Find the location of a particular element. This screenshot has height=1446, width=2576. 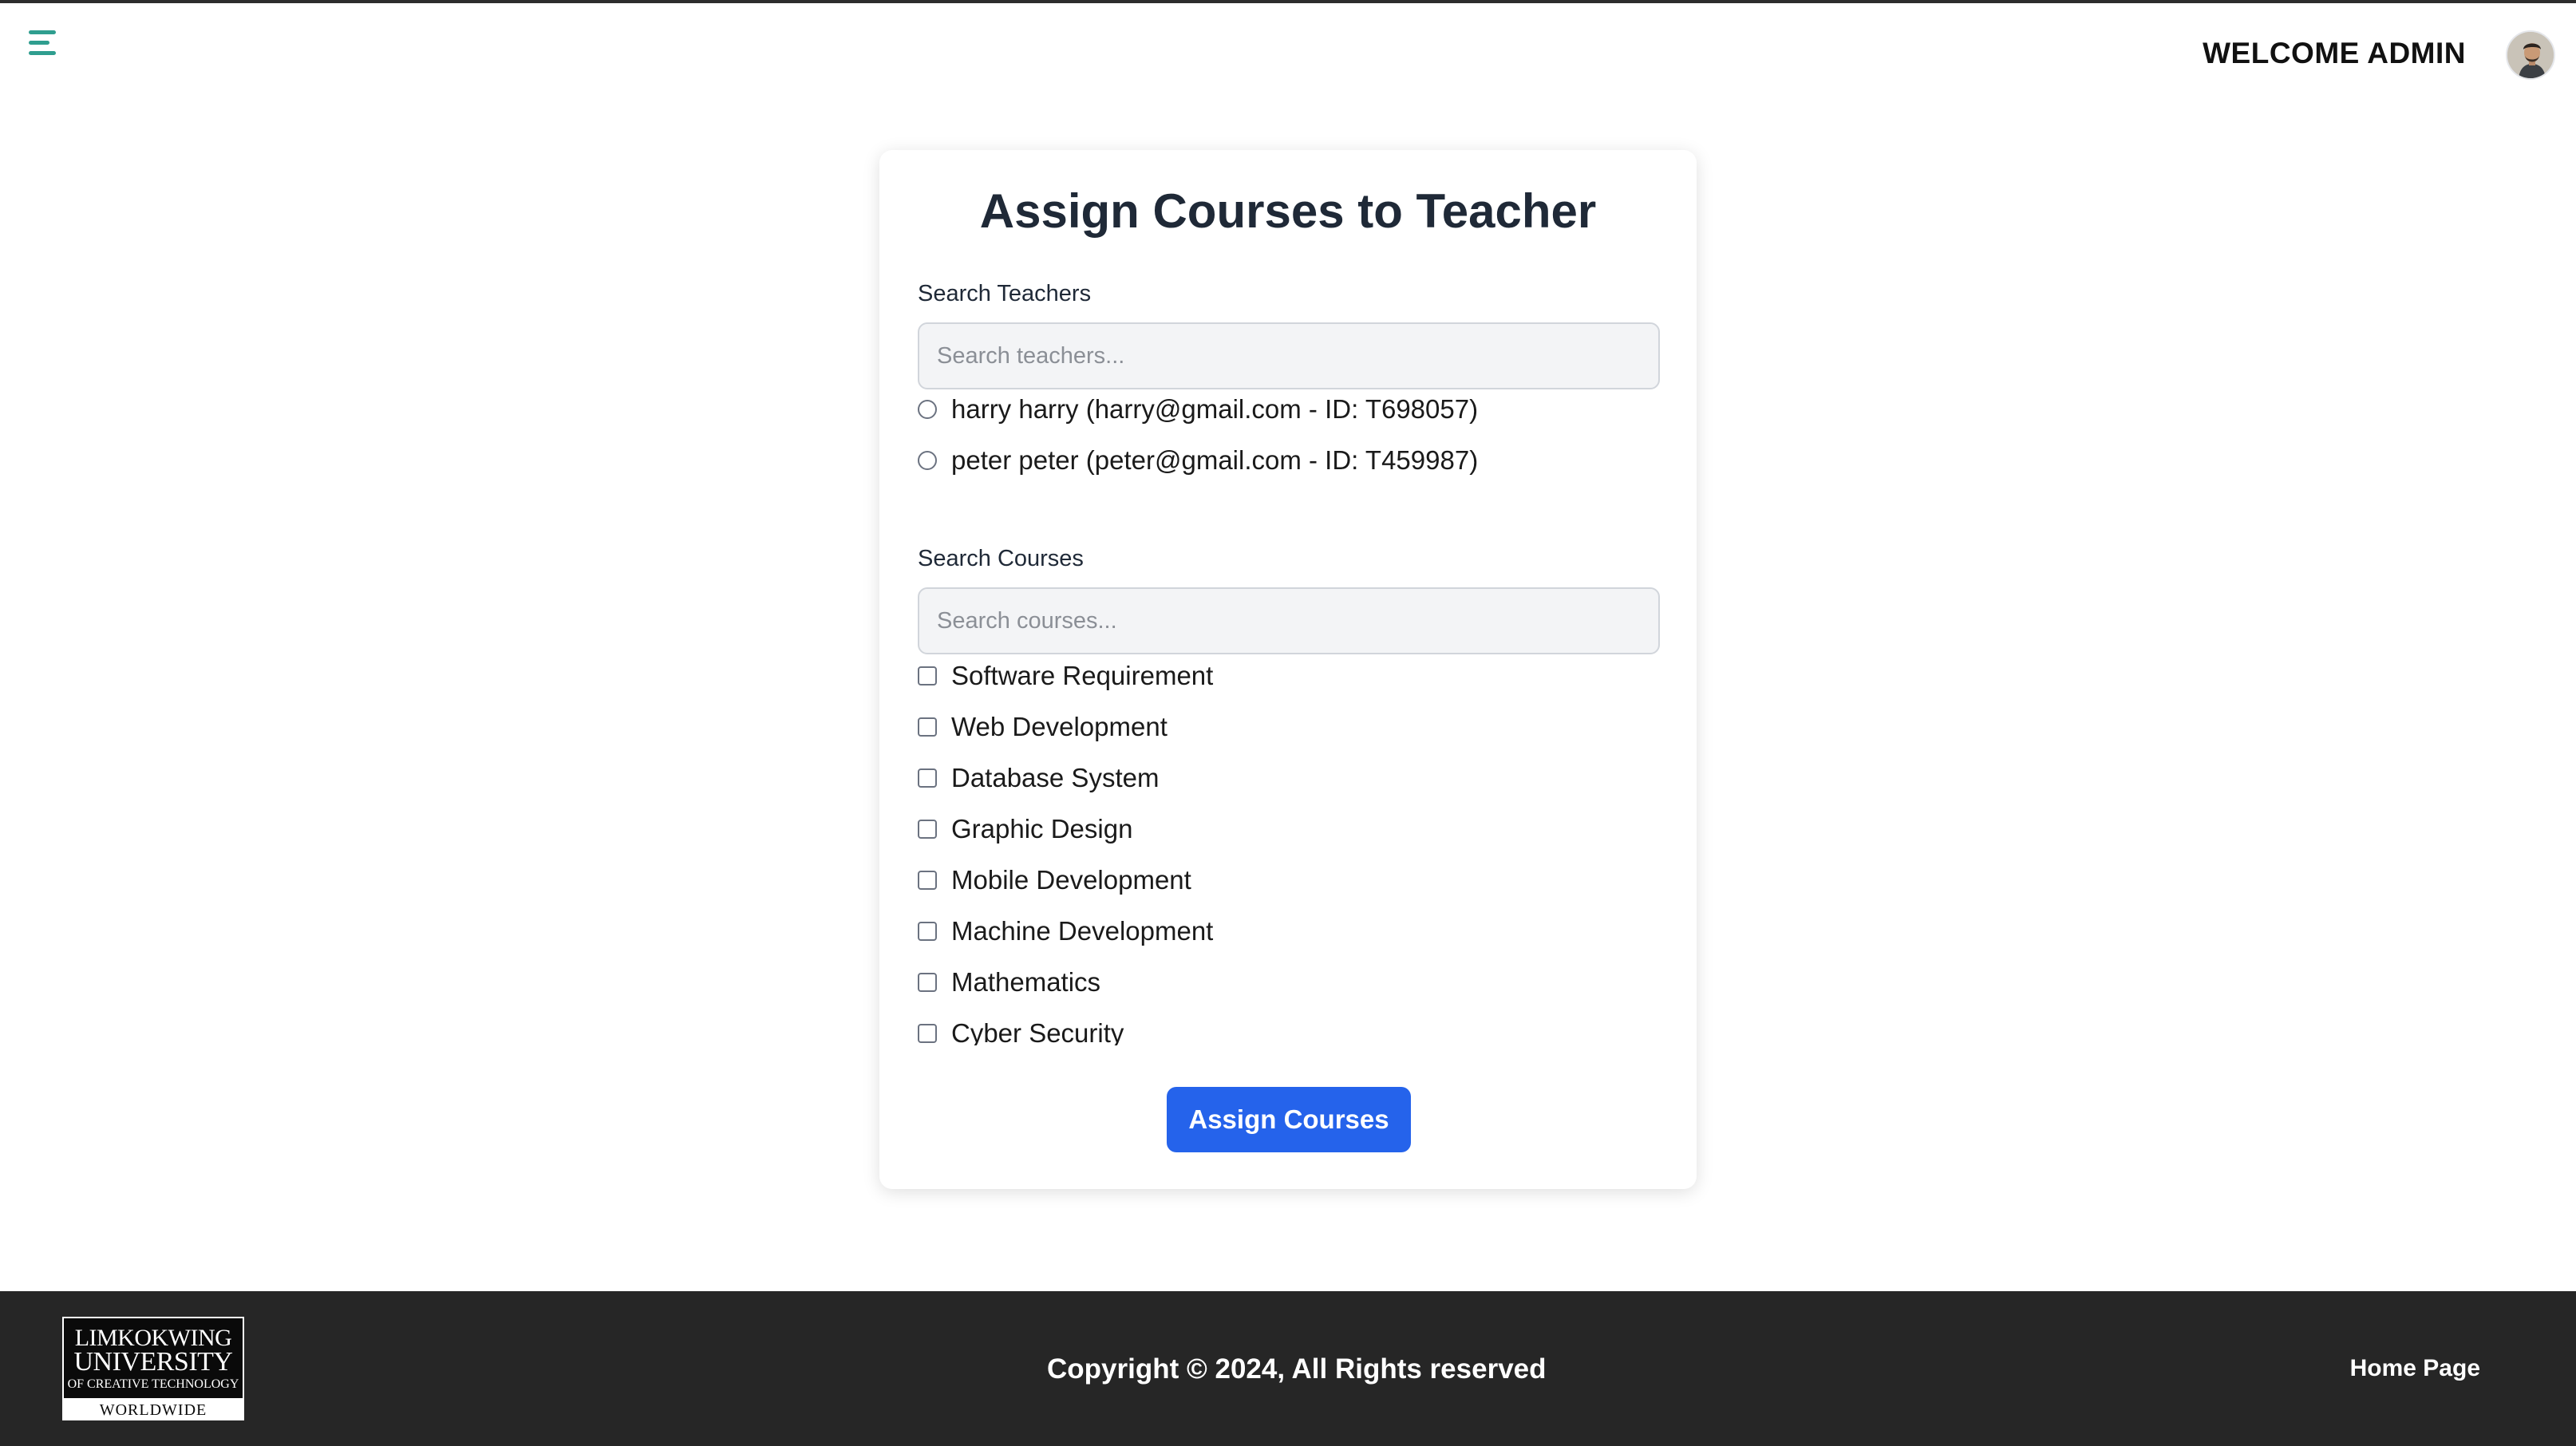

search-teachers-label: Search Teachers is located at coordinates (1005, 293).